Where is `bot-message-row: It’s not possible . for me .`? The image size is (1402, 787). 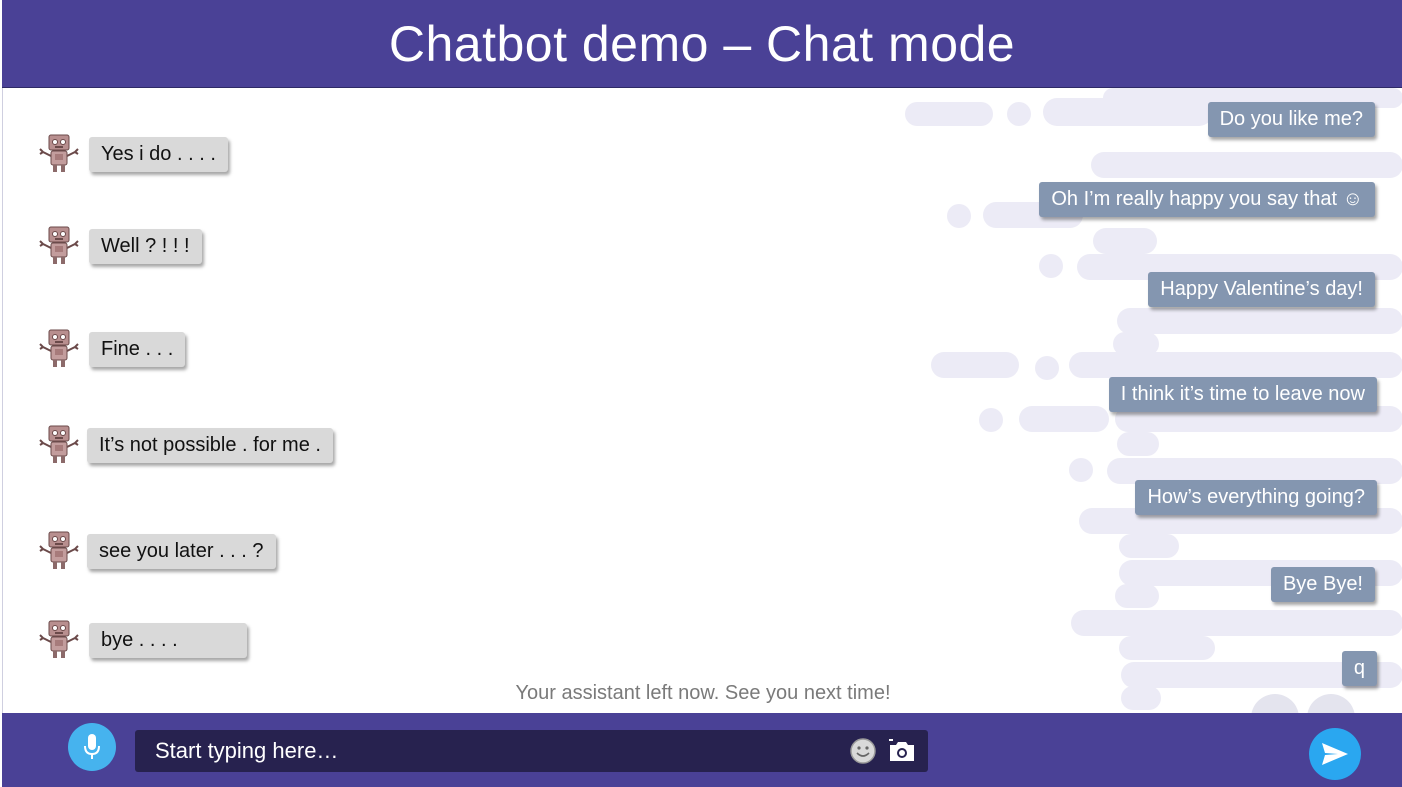 bot-message-row: It’s not possible . for me . is located at coordinates (185, 445).